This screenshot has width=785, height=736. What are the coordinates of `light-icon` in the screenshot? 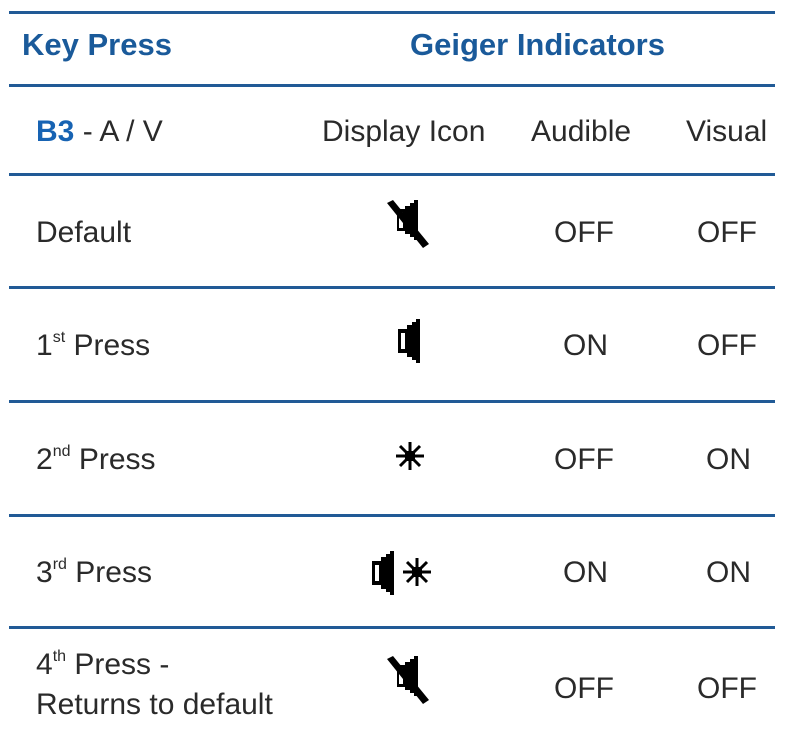 It's located at (410, 456).